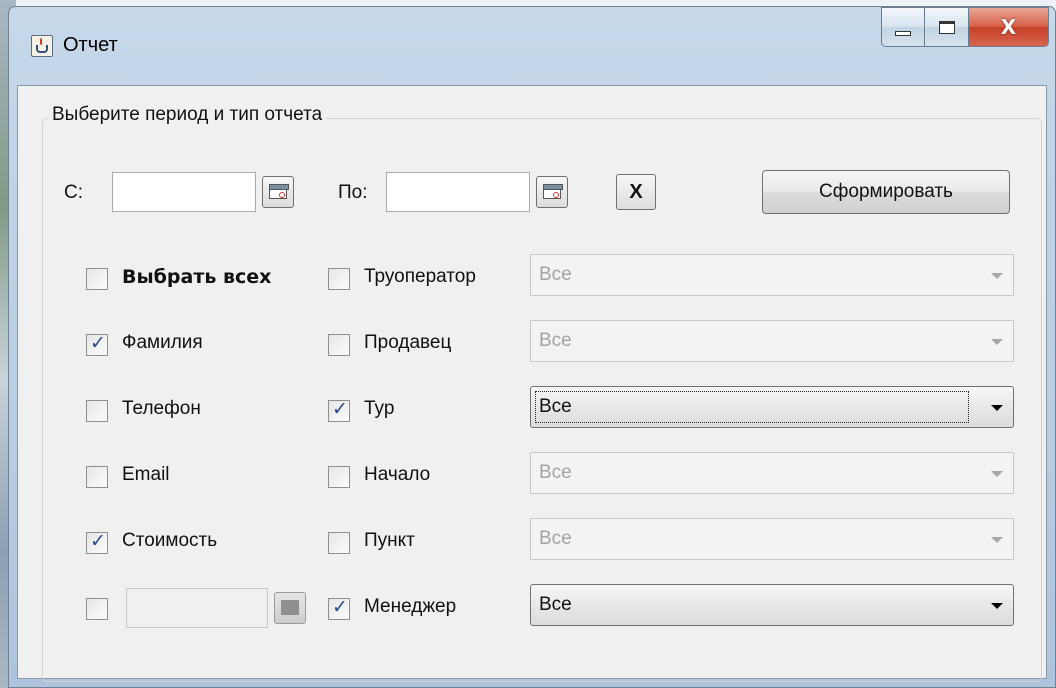 The image size is (1056, 688). I want to click on generate-report-button: Сформировать, so click(886, 192).